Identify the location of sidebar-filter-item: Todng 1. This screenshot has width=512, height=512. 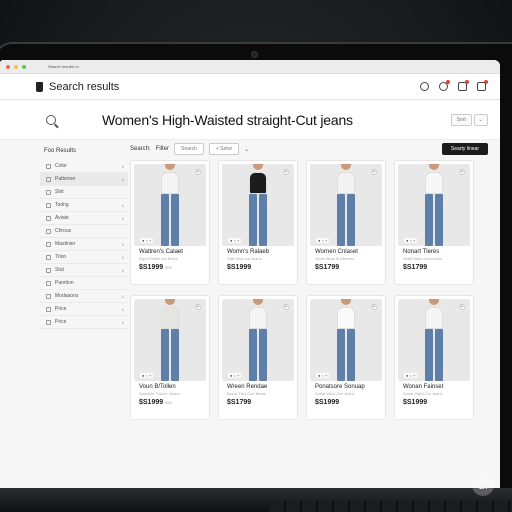
(84, 205).